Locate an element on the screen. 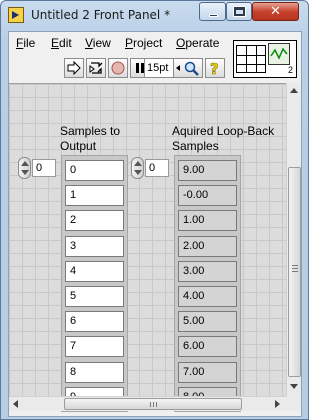 The height and width of the screenshot is (420, 320). menu-edit: Edit is located at coordinates (61, 43).